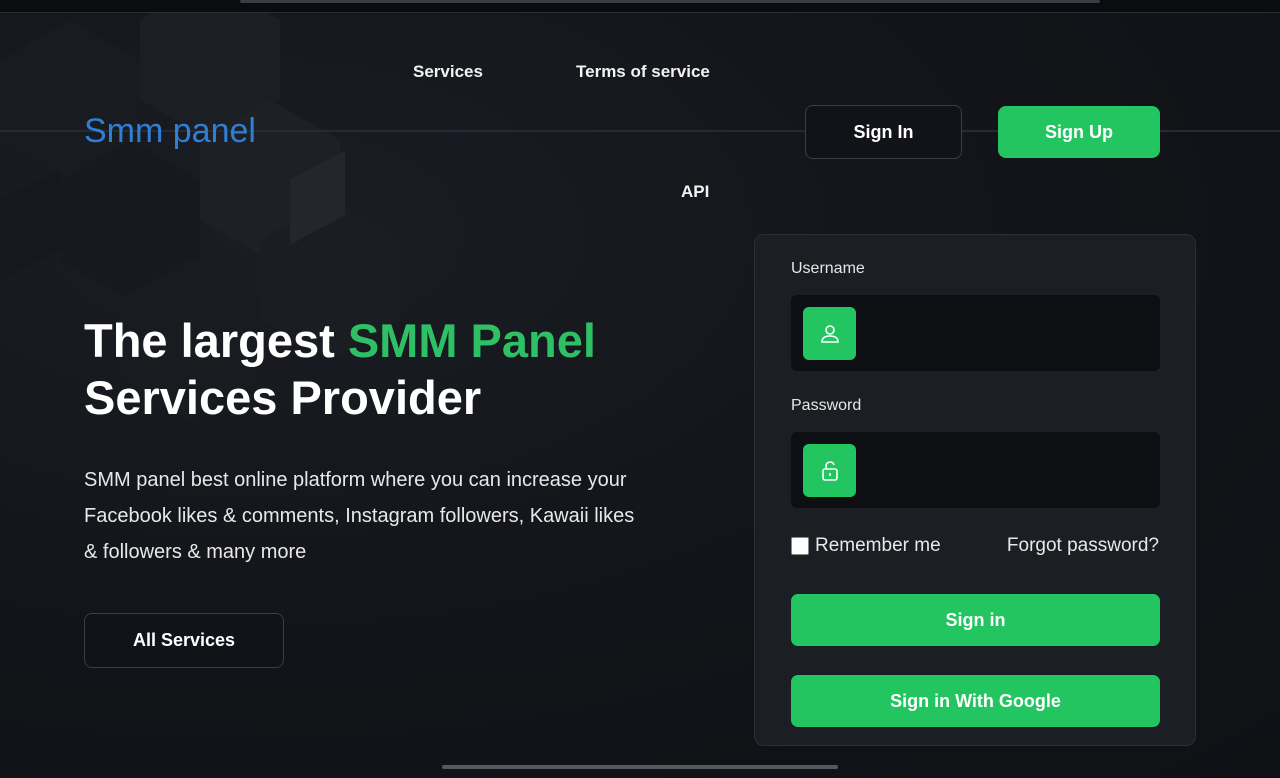 This screenshot has height=778, width=1280. Describe the element at coordinates (829, 333) in the screenshot. I see `user-icon` at that location.